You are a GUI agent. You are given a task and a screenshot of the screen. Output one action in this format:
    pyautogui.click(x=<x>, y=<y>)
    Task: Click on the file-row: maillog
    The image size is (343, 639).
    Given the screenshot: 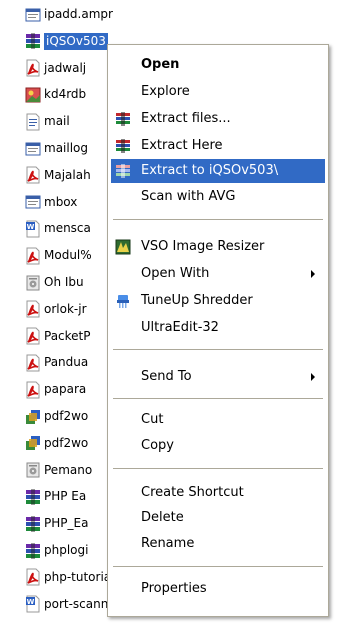 What is the action you would take?
    pyautogui.click(x=56, y=148)
    